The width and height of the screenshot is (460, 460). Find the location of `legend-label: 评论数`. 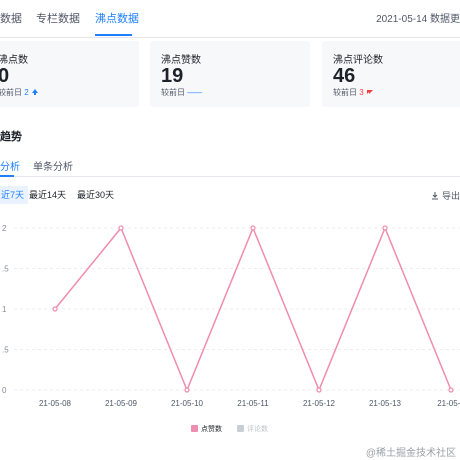

legend-label: 评论数 is located at coordinates (257, 429).